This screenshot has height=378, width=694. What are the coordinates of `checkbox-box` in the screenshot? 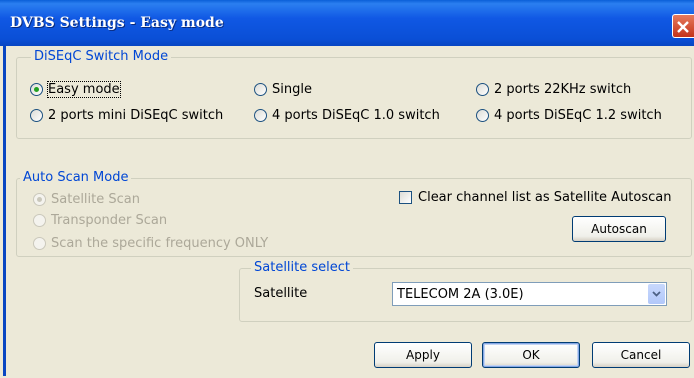 It's located at (405, 197).